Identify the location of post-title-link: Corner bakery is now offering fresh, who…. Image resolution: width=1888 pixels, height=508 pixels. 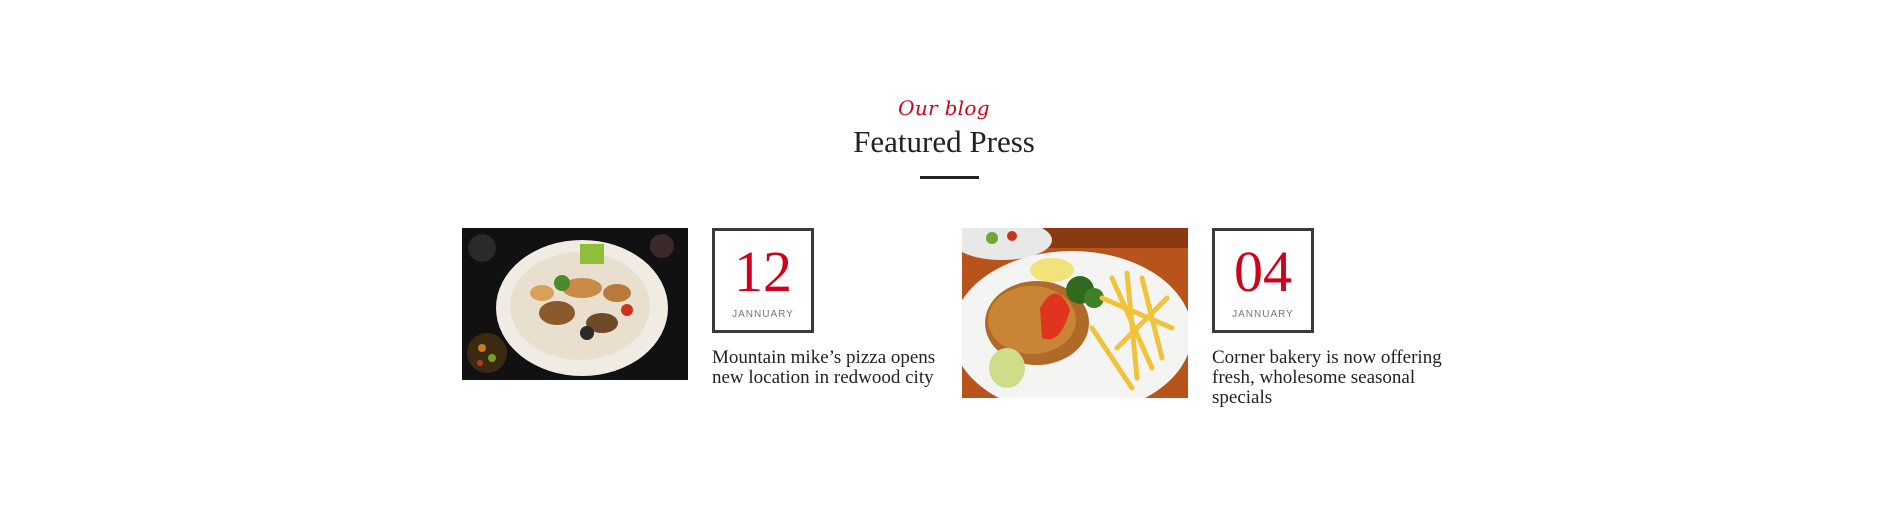
(1327, 378).